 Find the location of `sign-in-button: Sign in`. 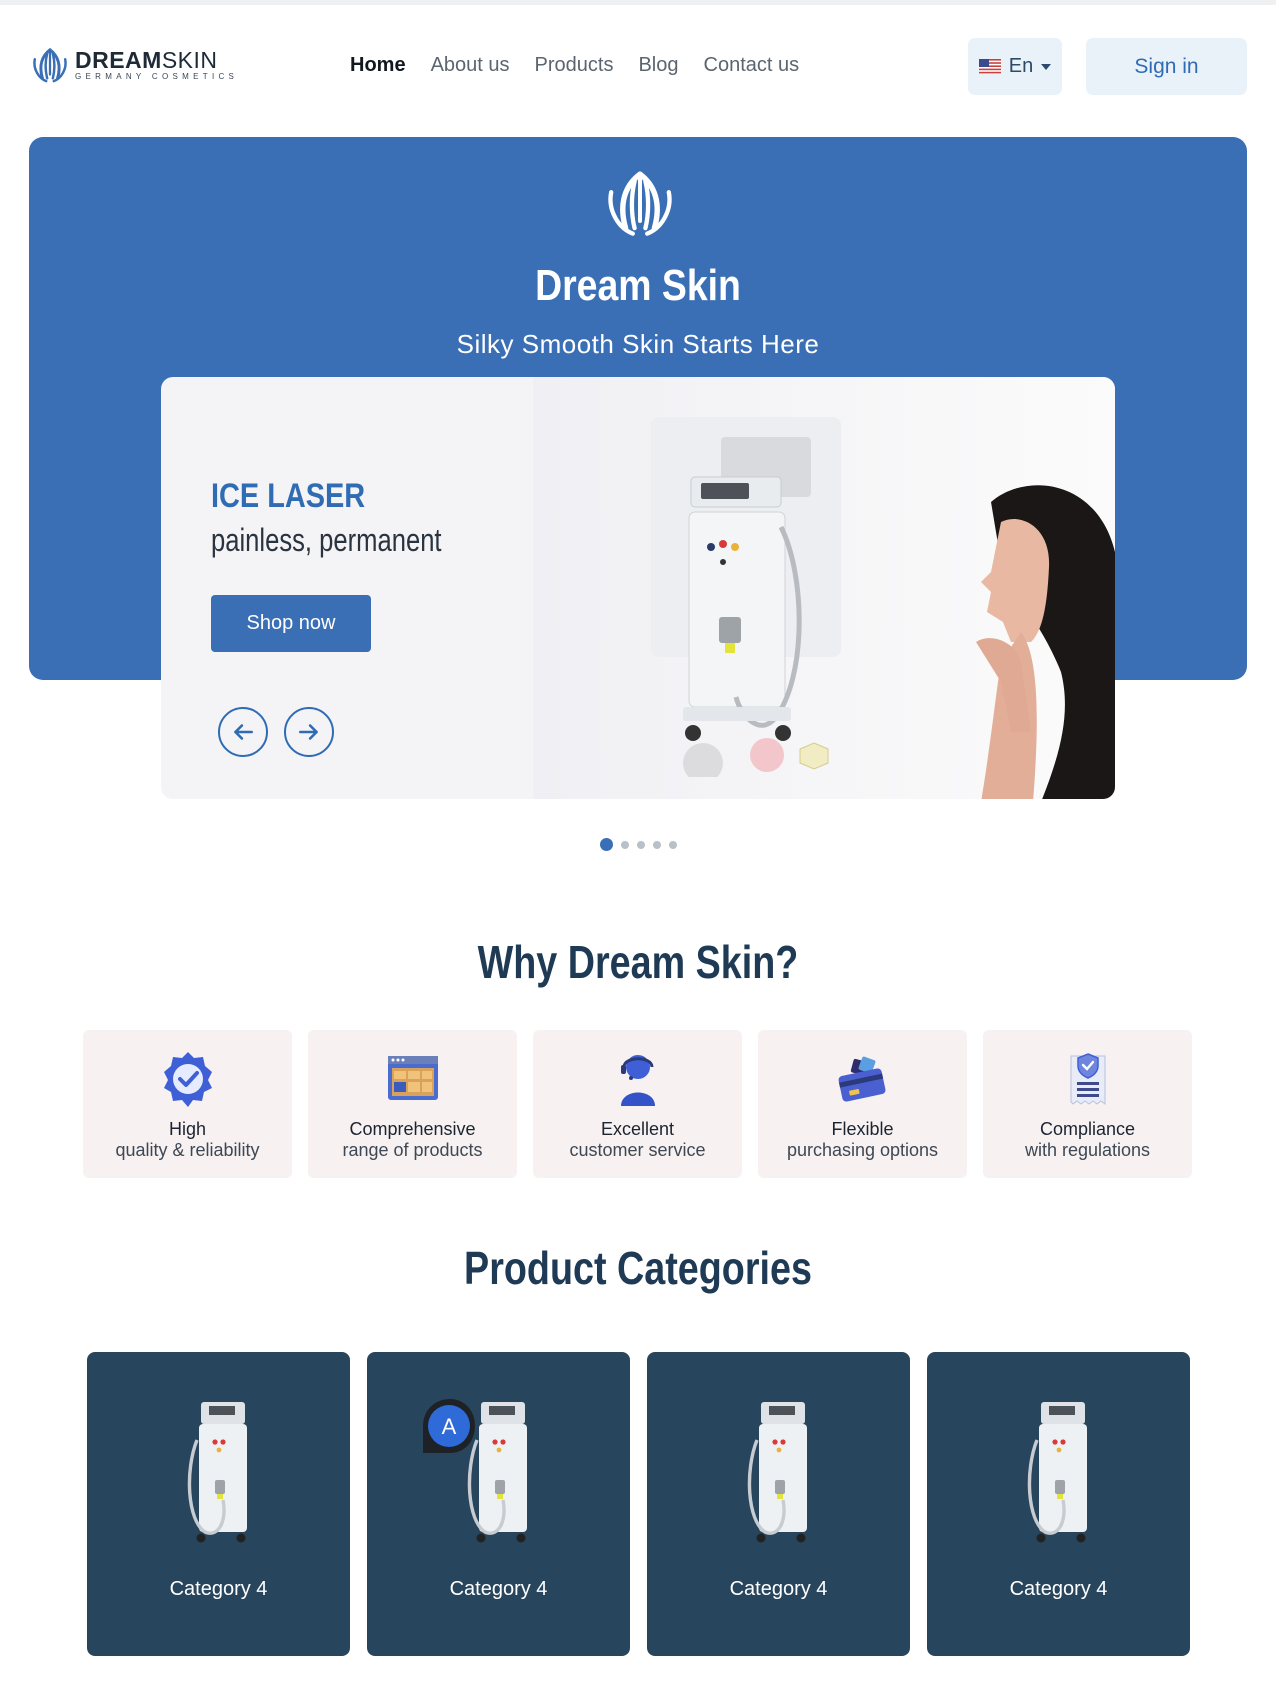

sign-in-button: Sign in is located at coordinates (1166, 66).